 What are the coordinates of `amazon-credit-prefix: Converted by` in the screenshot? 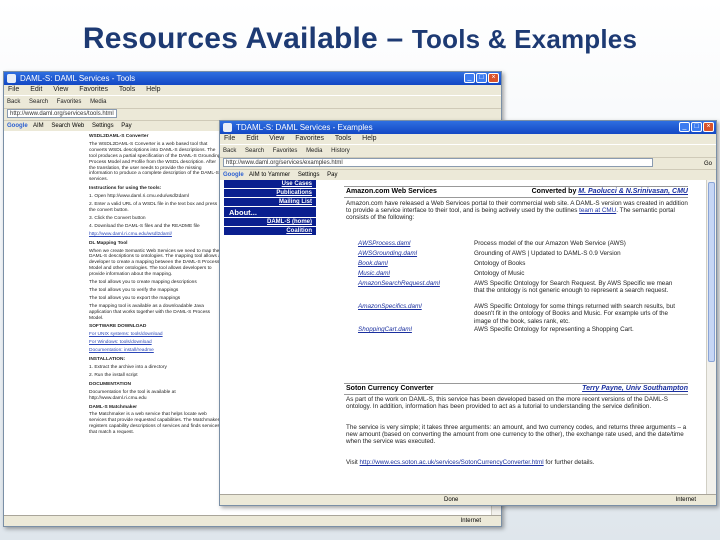 It's located at (555, 191).